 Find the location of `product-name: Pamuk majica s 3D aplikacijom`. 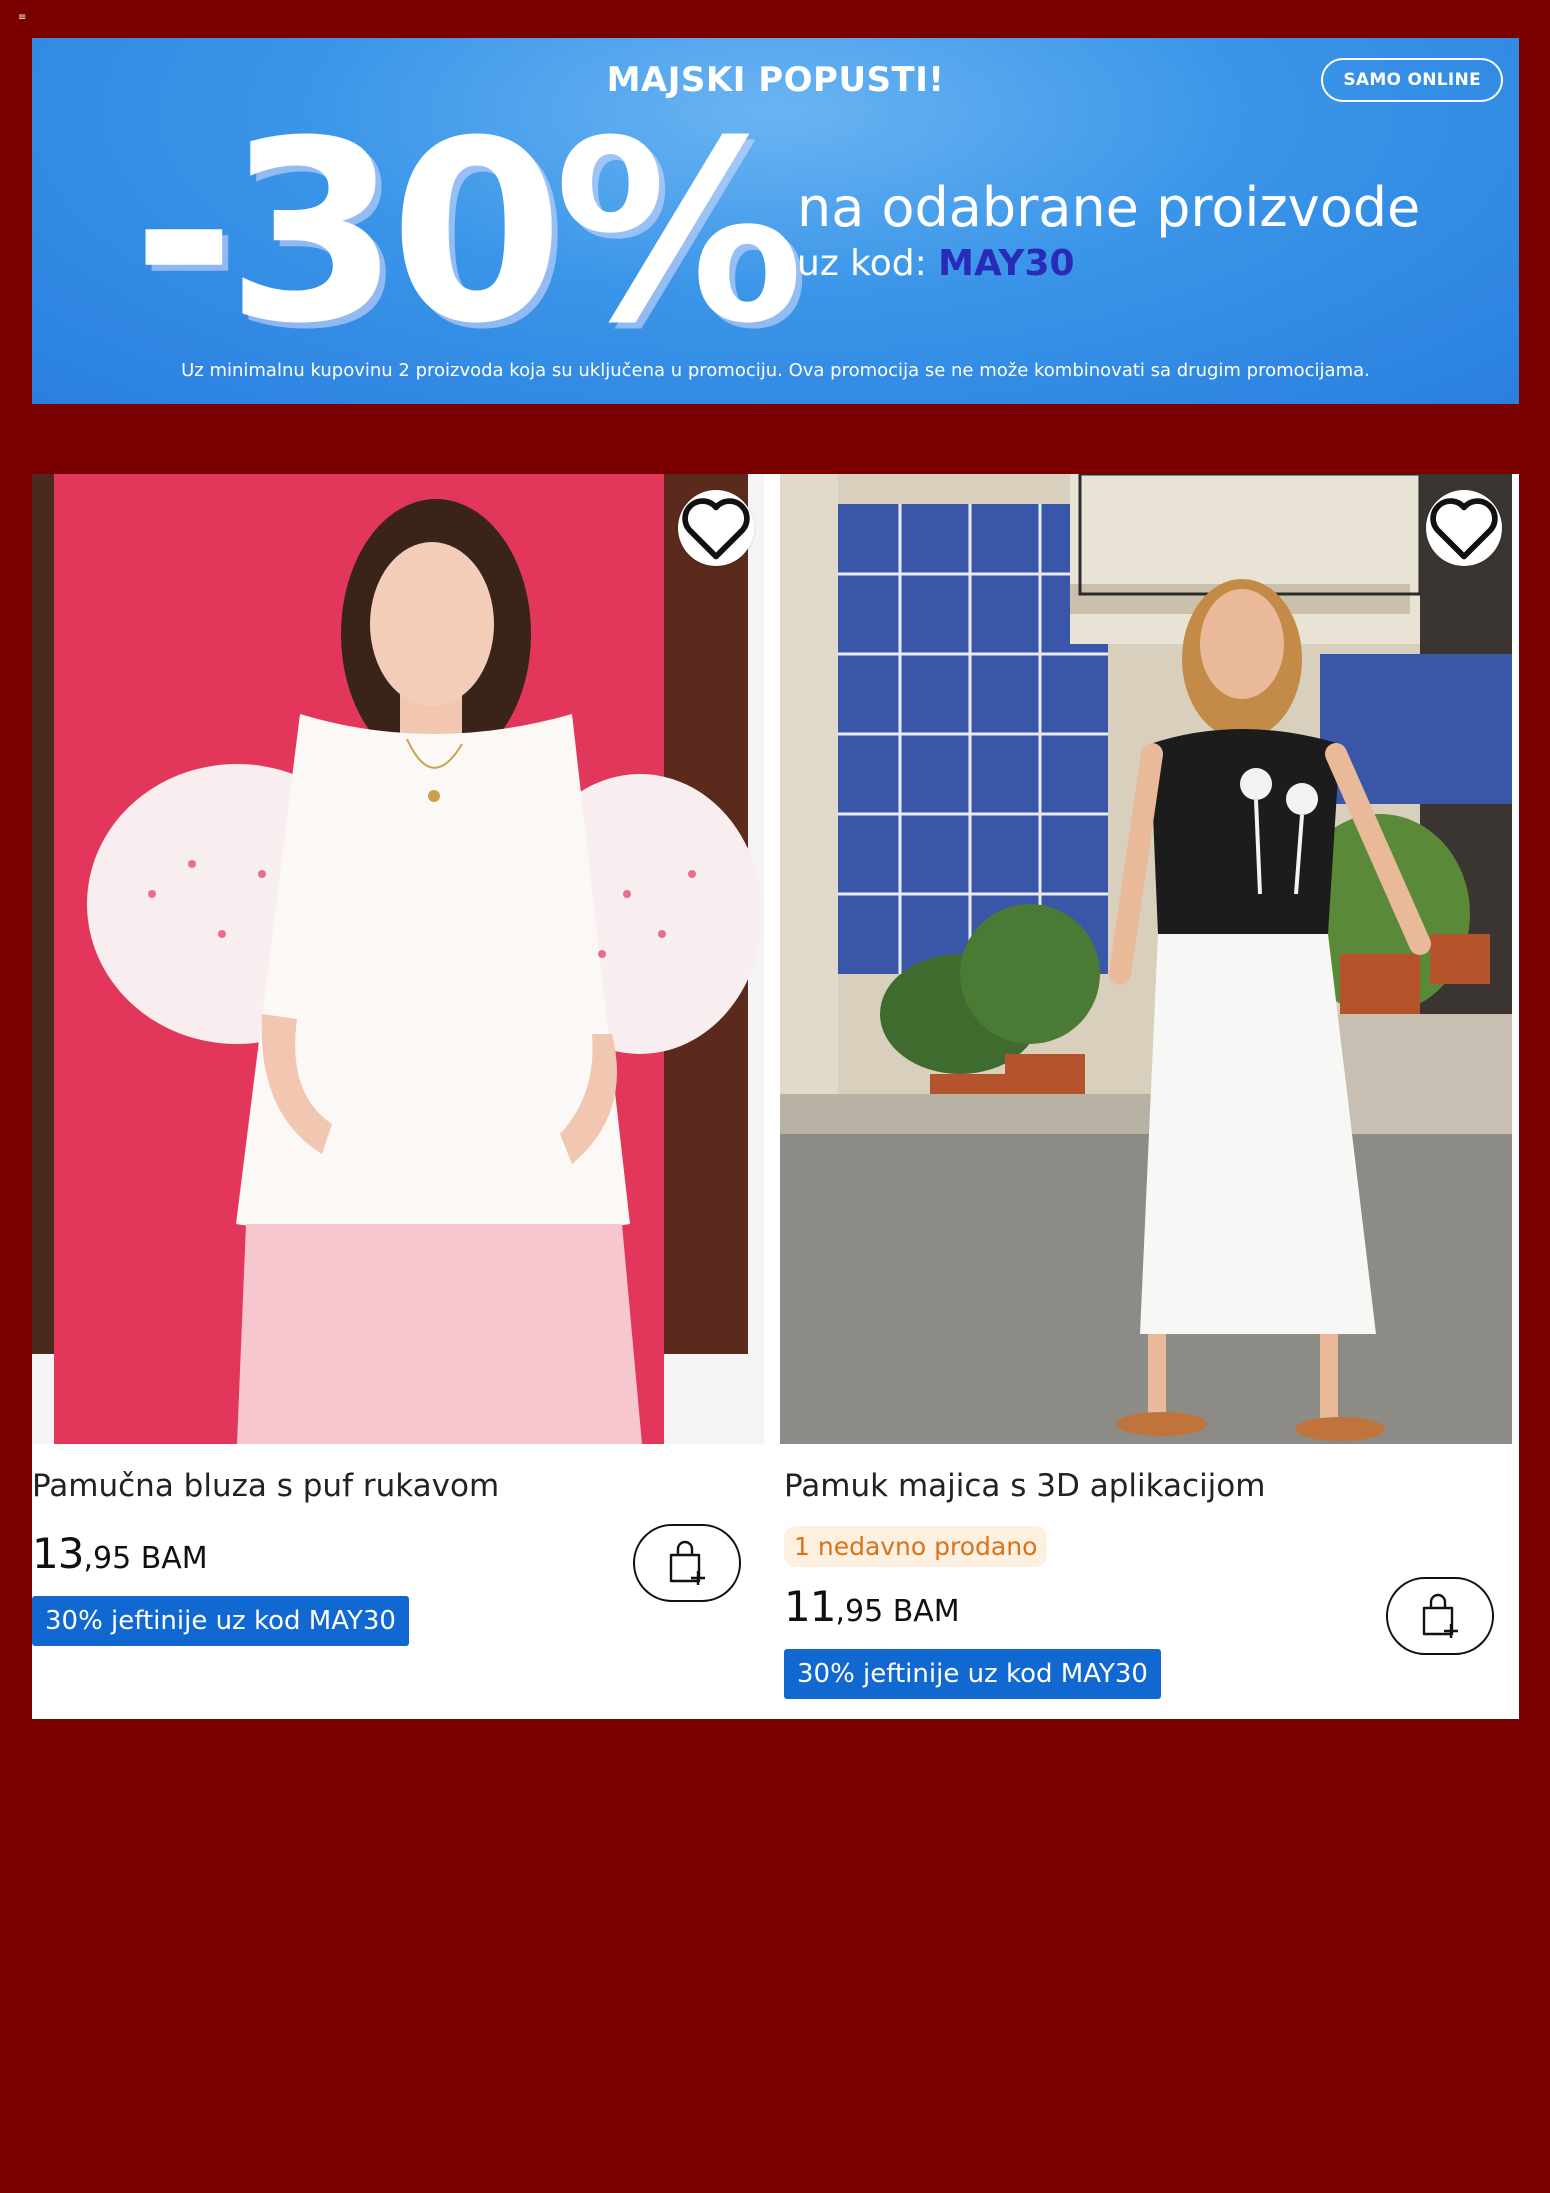

product-name: Pamuk majica s 3D aplikacijom is located at coordinates (1024, 1486).